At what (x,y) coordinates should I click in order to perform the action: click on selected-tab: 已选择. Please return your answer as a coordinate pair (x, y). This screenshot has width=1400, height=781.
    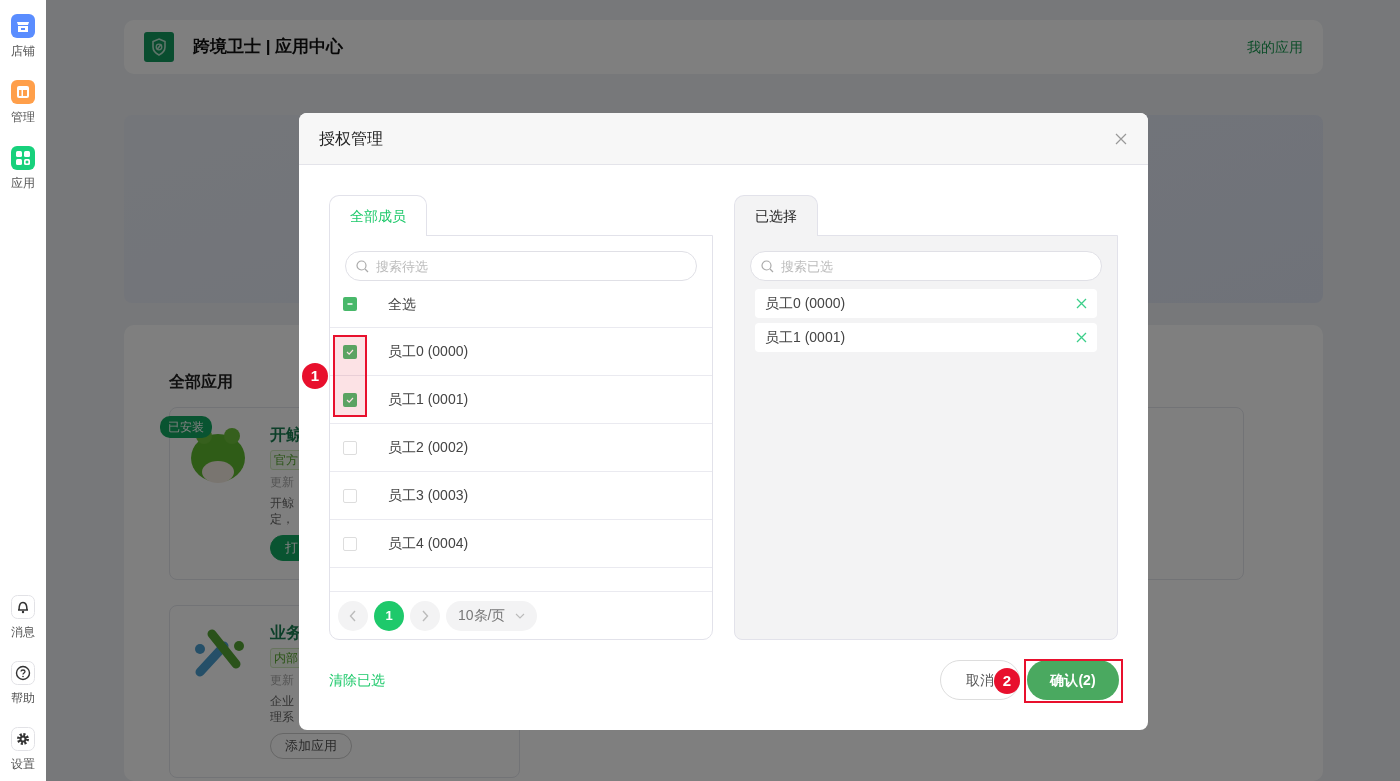
    Looking at the image, I should click on (776, 215).